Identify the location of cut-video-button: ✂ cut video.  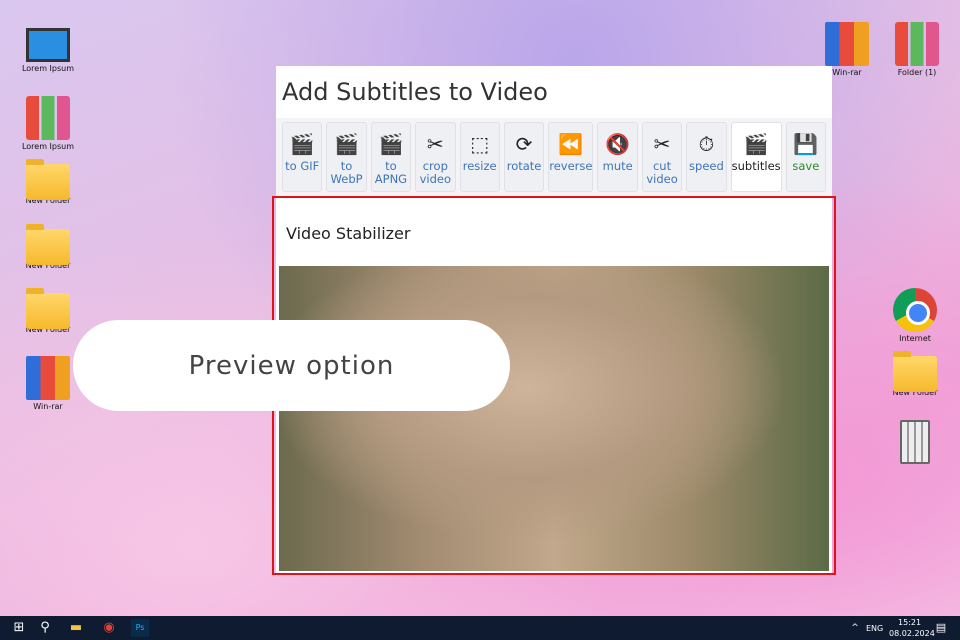
(662, 157).